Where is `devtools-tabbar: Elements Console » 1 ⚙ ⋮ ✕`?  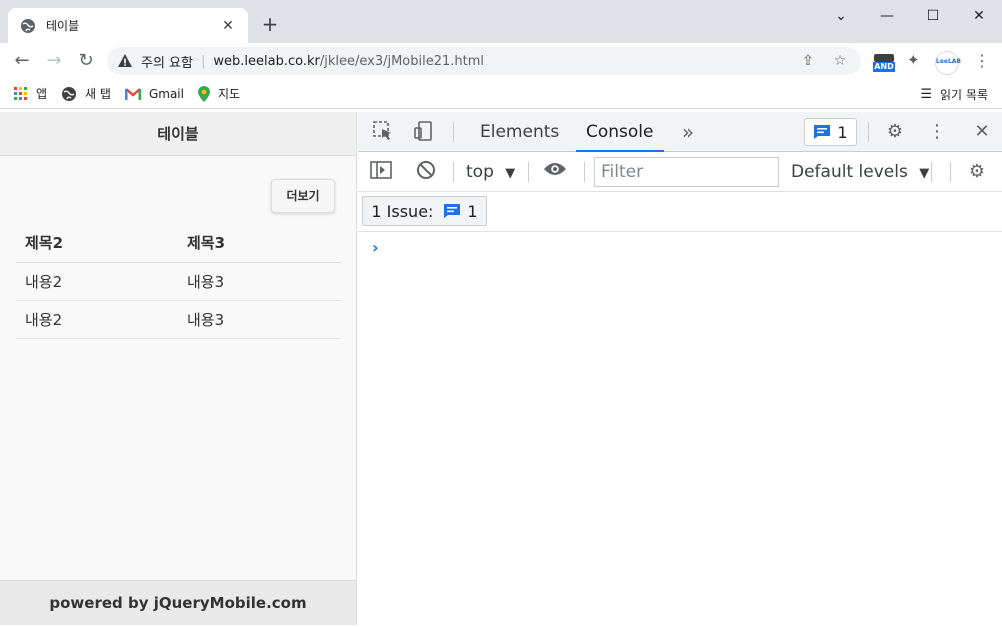
devtools-tabbar: Elements Console » 1 ⚙ ⋮ ✕ is located at coordinates (680, 132).